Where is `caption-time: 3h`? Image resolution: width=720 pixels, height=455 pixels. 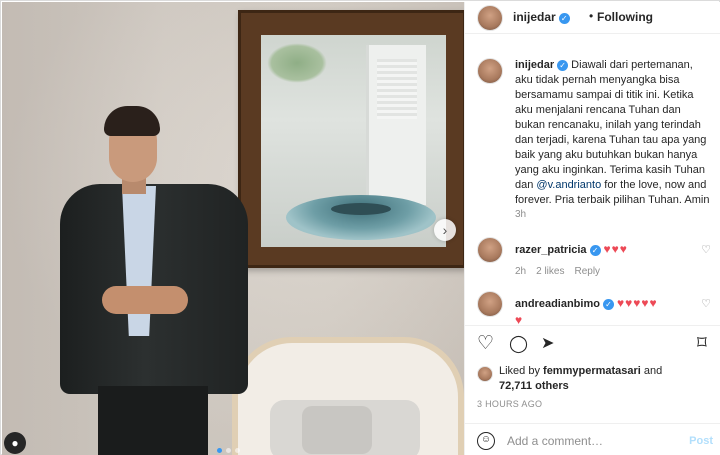
caption-time: 3h is located at coordinates (520, 214).